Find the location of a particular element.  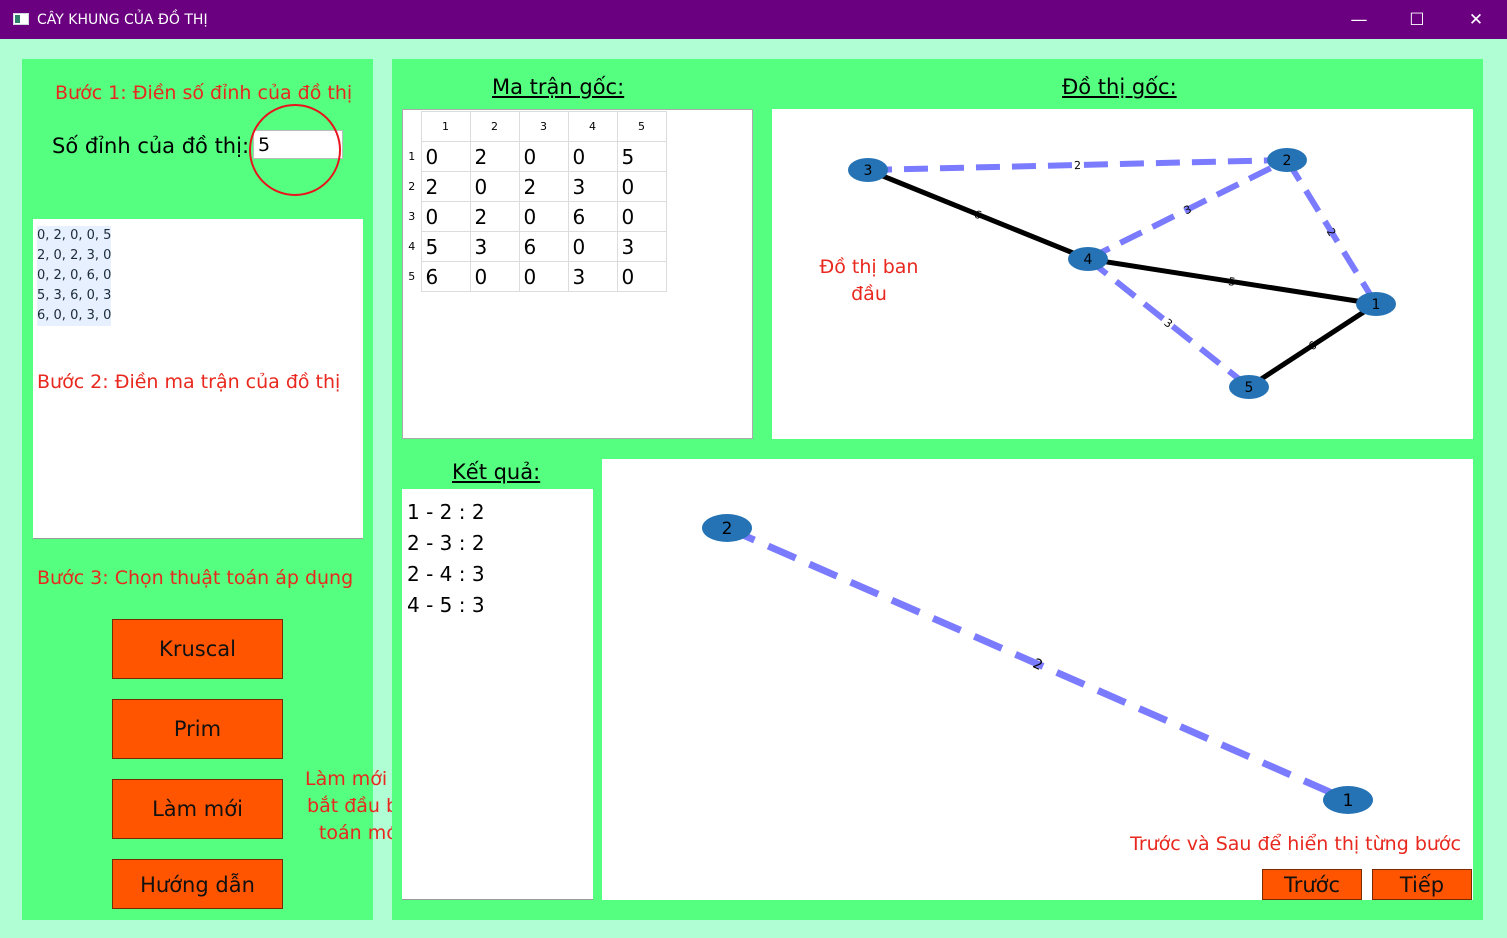

row-header: 1 is located at coordinates (412, 157).